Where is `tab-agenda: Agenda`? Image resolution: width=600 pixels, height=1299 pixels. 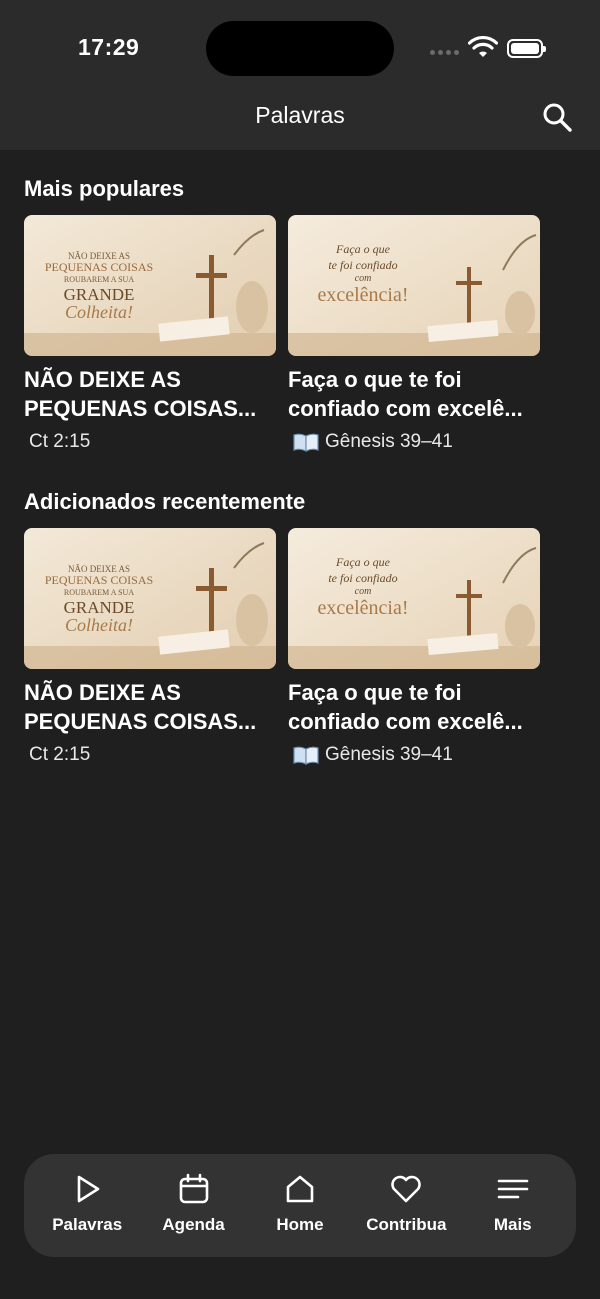 tab-agenda: Agenda is located at coordinates (194, 1203).